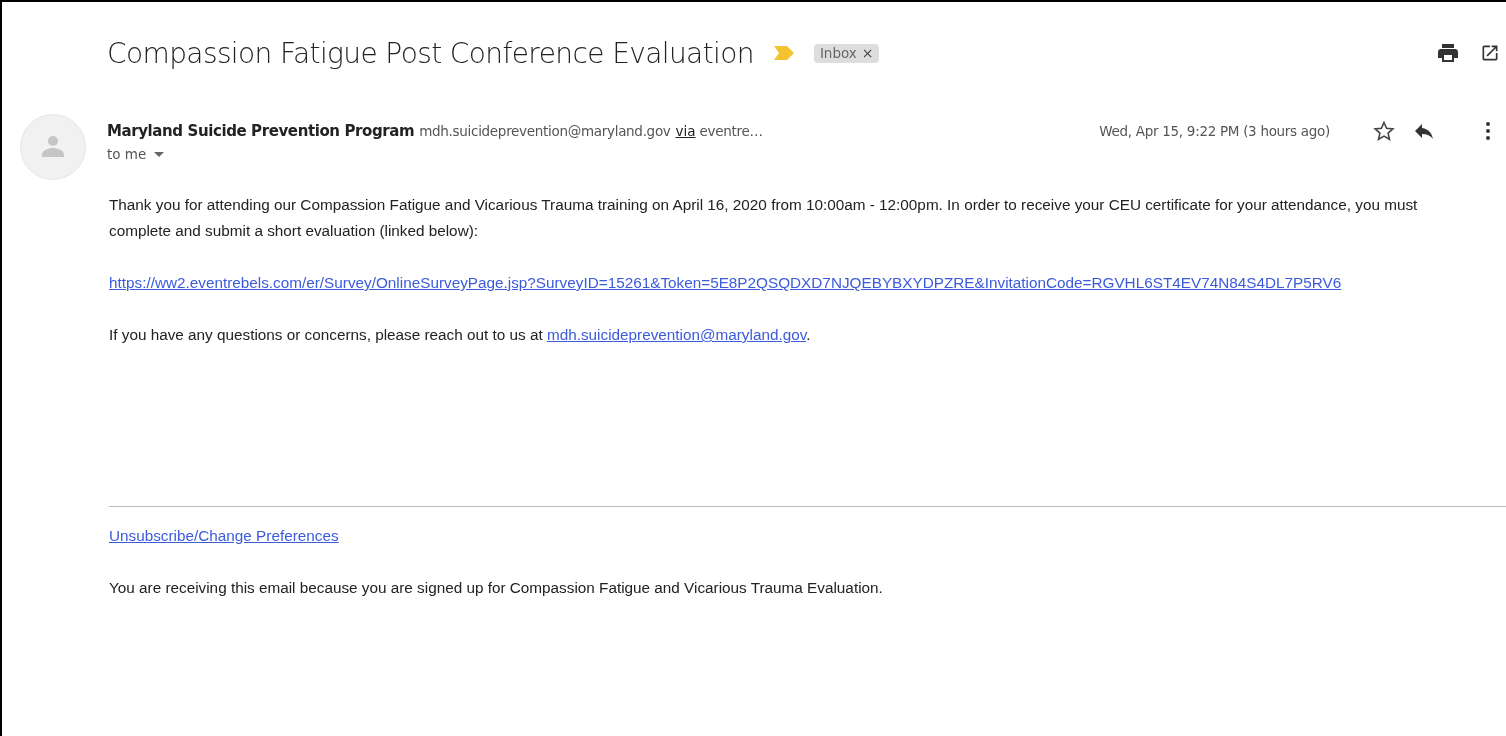 The width and height of the screenshot is (1506, 736). Describe the element at coordinates (430, 53) in the screenshot. I see `email-subject: Compassion Fatigue Post Conference Evaluation` at that location.